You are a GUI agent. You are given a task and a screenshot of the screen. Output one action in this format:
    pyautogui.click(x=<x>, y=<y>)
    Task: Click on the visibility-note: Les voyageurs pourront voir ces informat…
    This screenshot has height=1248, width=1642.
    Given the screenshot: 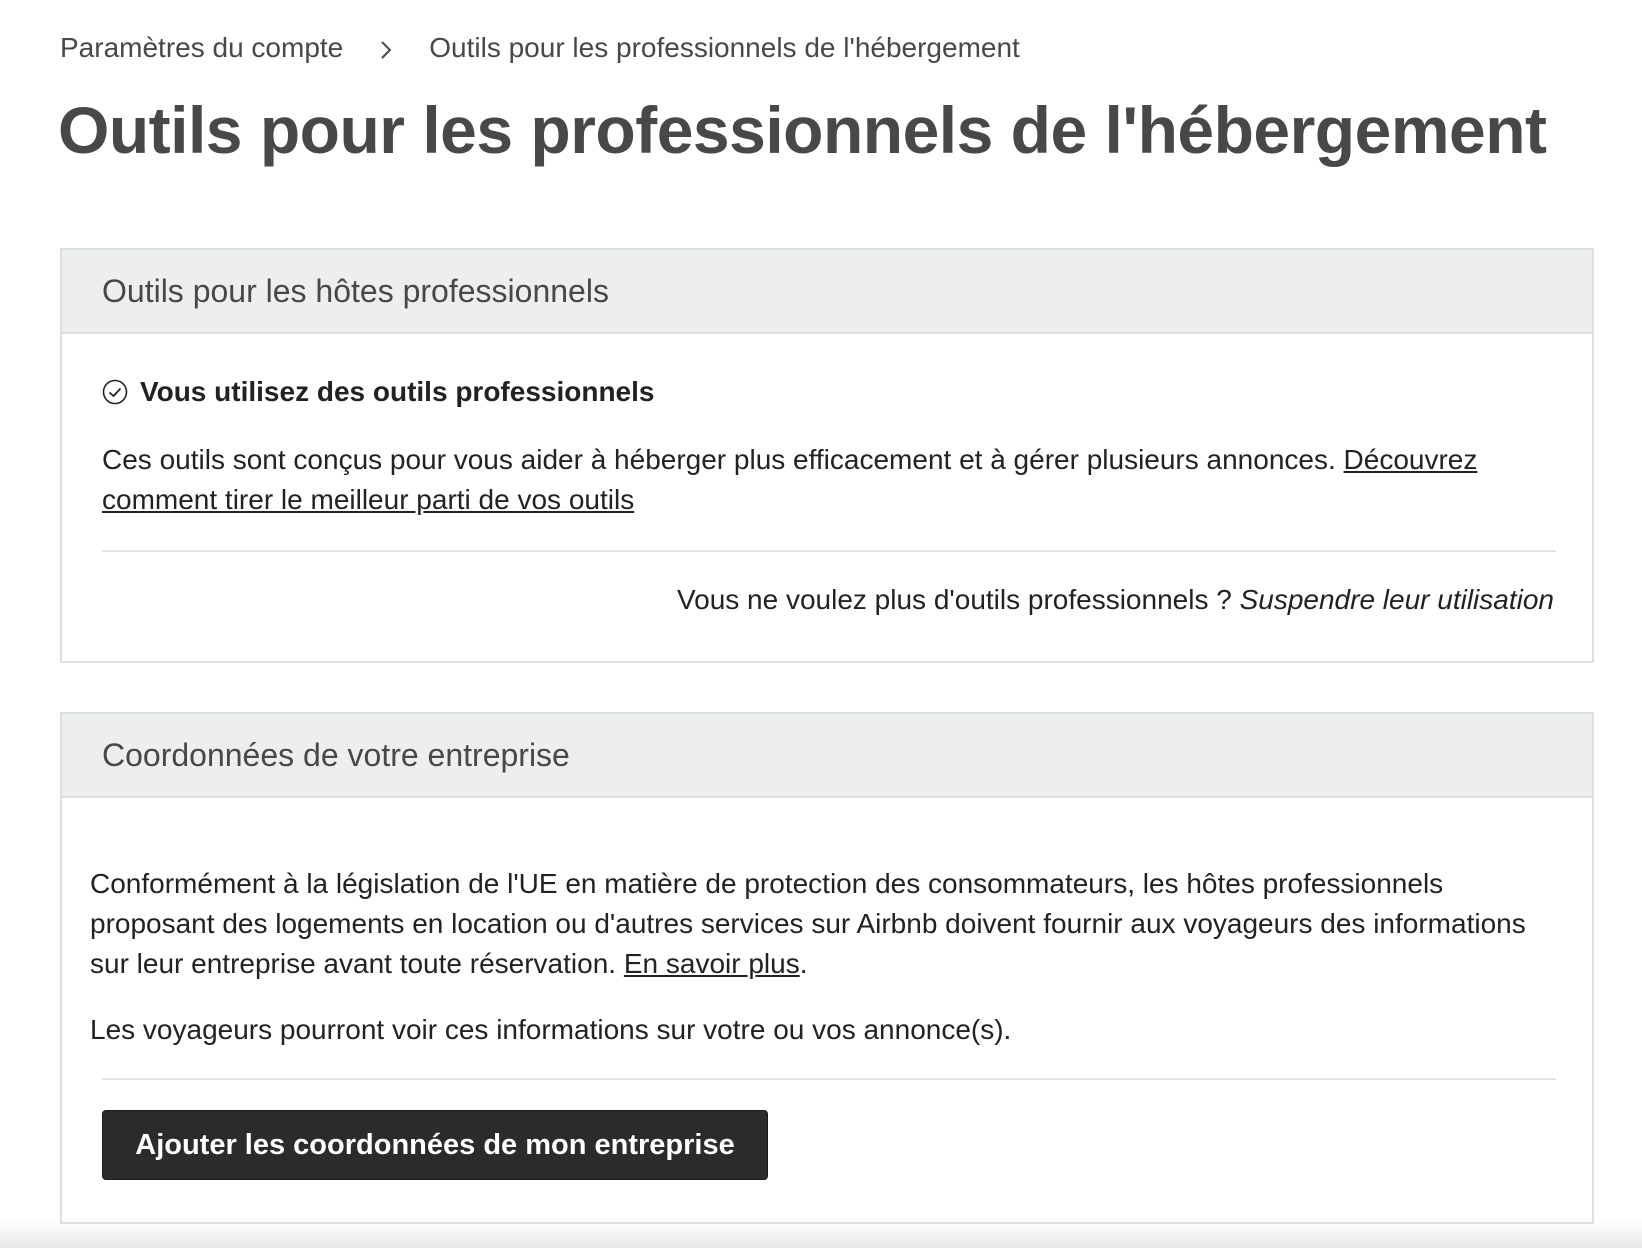 What is the action you would take?
    pyautogui.click(x=551, y=1029)
    